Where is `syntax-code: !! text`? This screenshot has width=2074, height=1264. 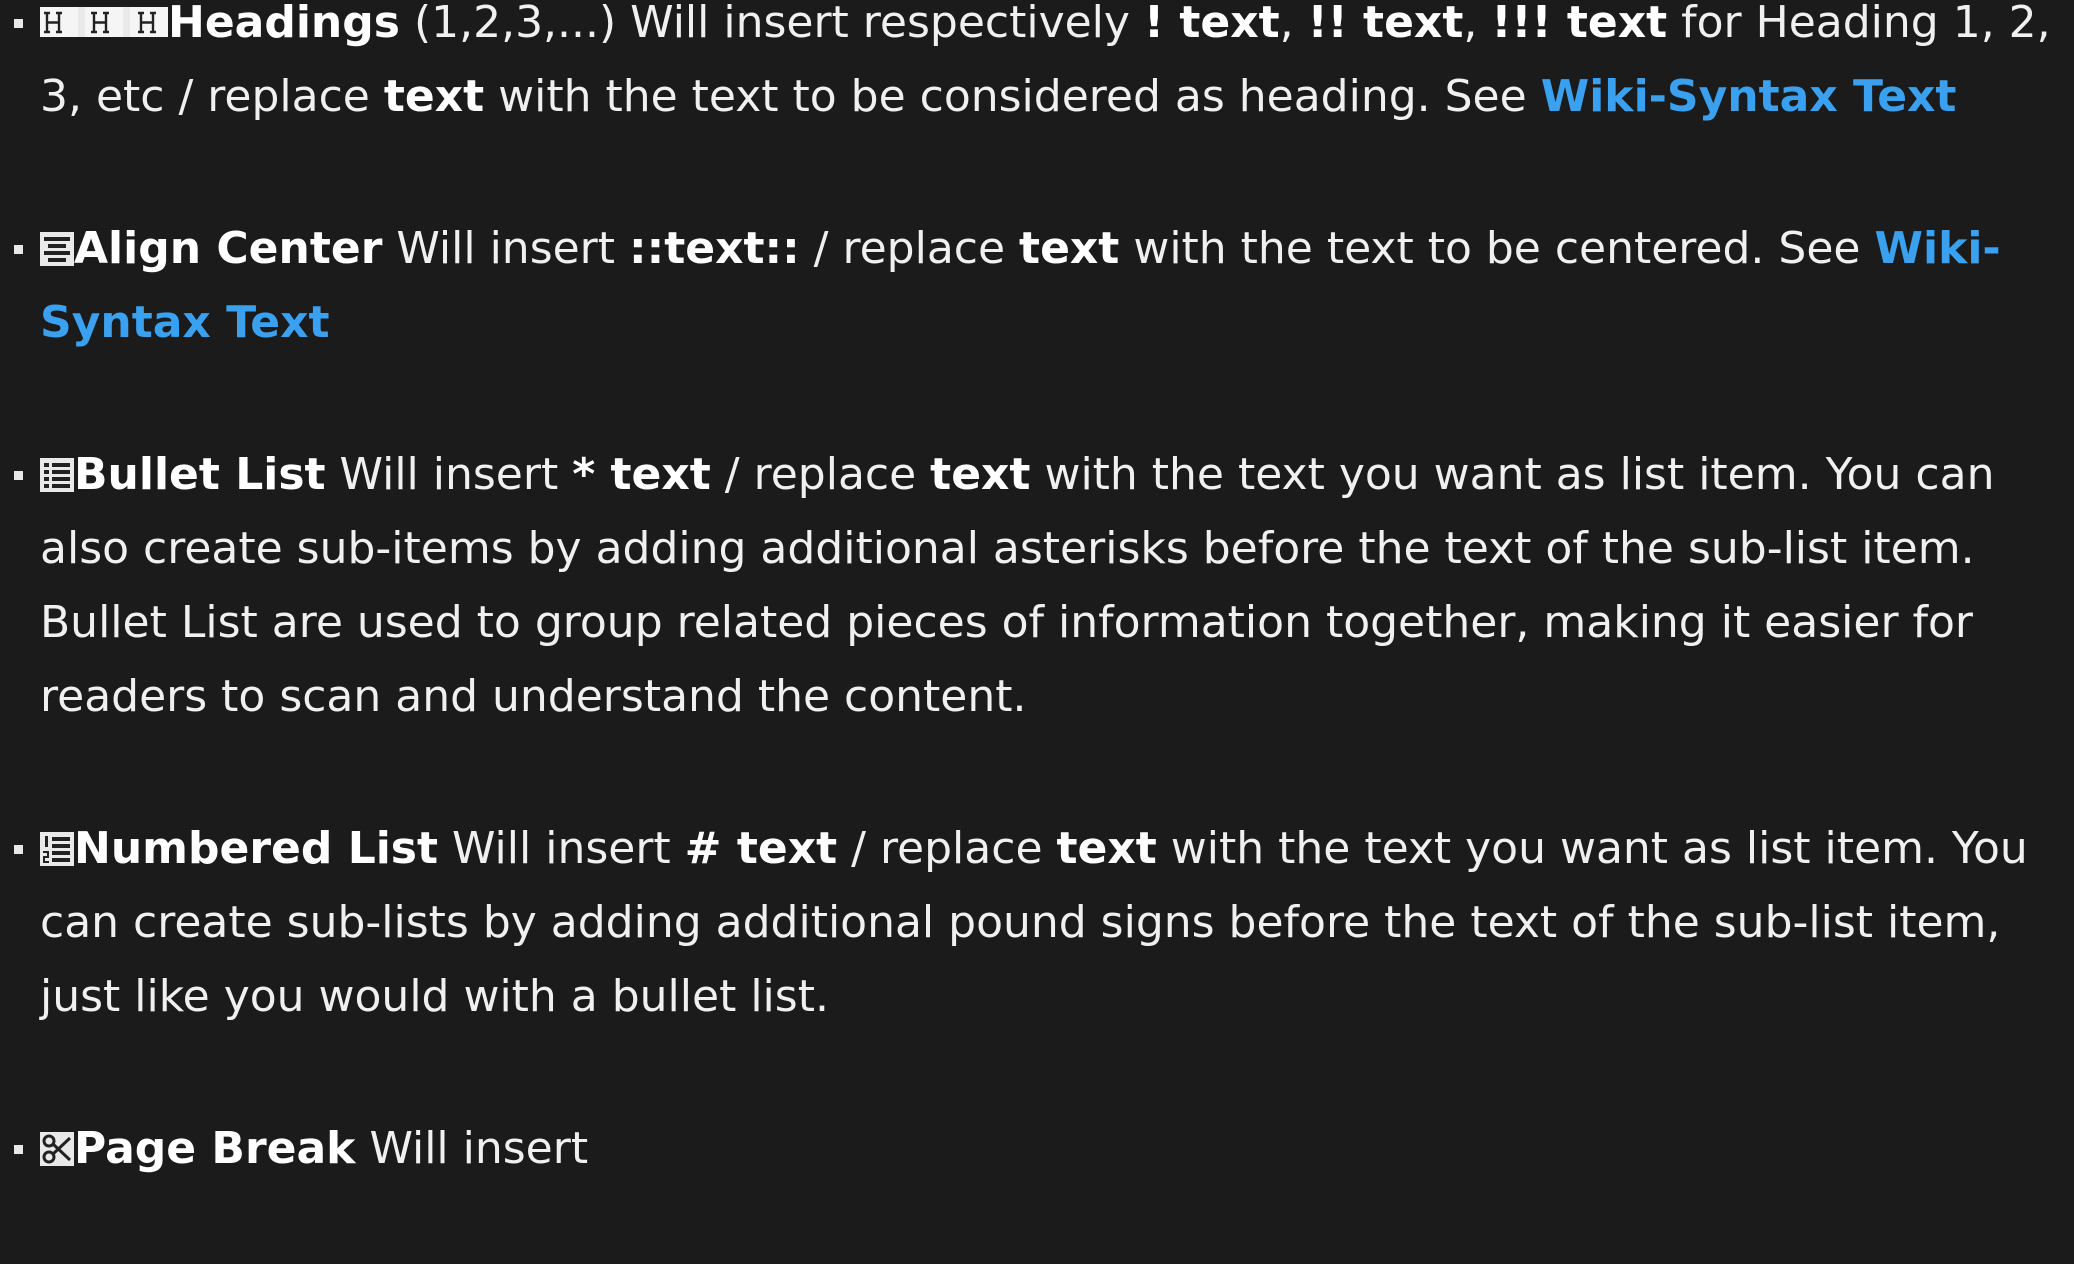
syntax-code: !! text is located at coordinates (1385, 24).